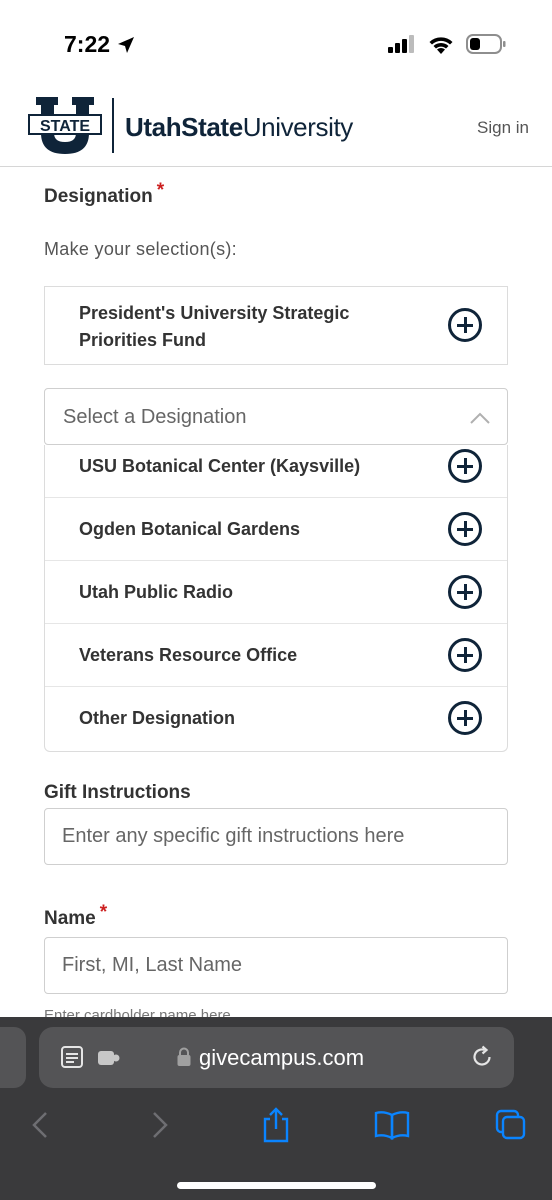 The width and height of the screenshot is (552, 1200). What do you see at coordinates (72, 1057) in the screenshot?
I see `reader-mode-icon` at bounding box center [72, 1057].